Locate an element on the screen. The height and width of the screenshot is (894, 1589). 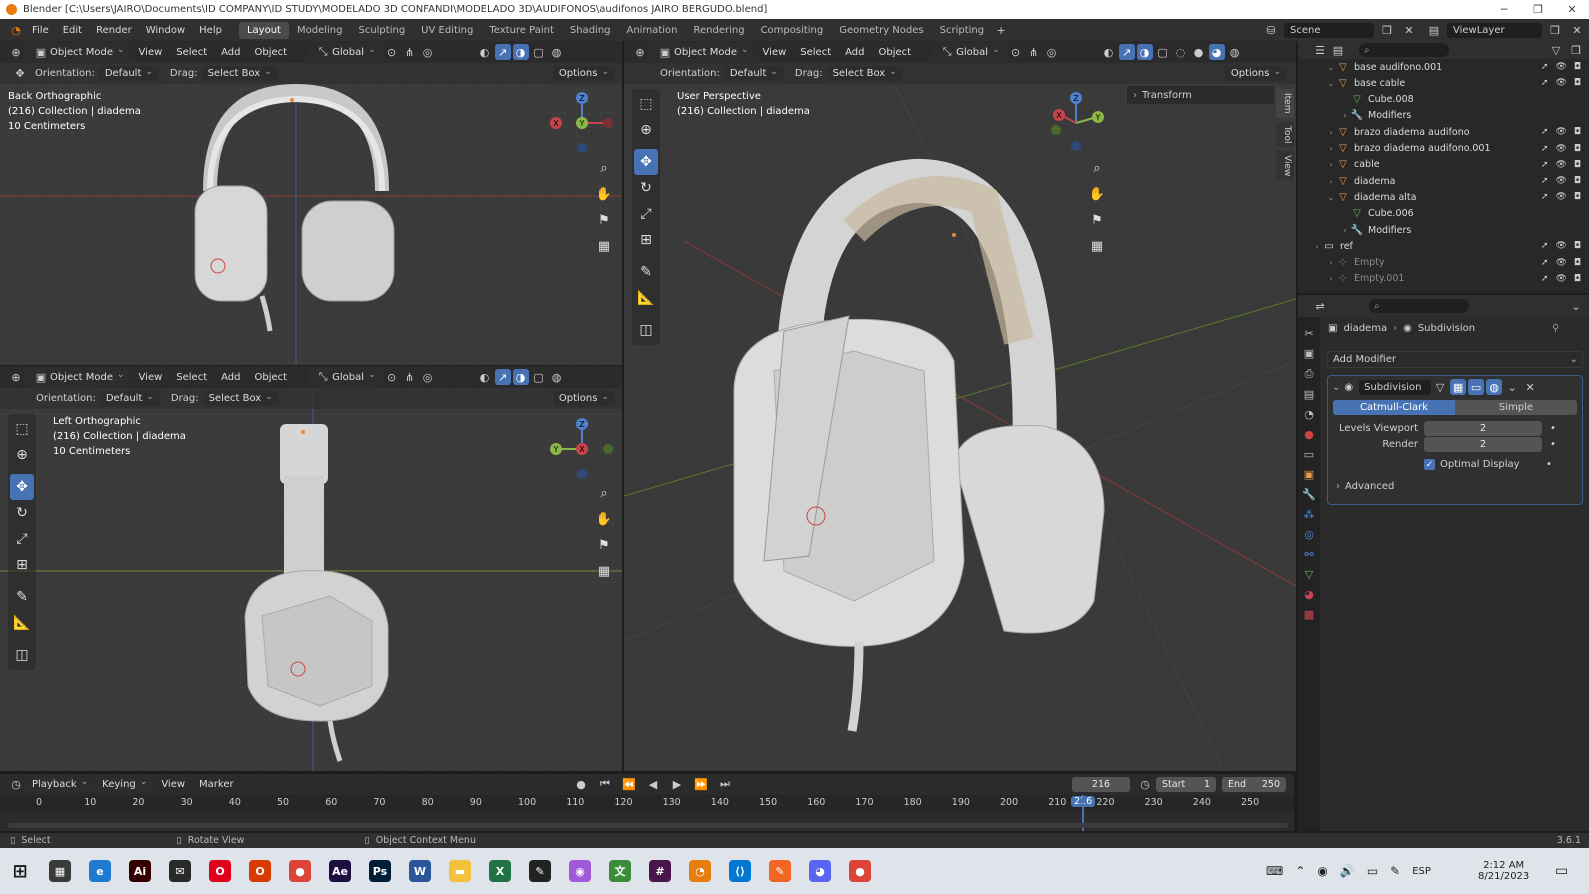
pen-icon: ✎ is located at coordinates (1395, 871).